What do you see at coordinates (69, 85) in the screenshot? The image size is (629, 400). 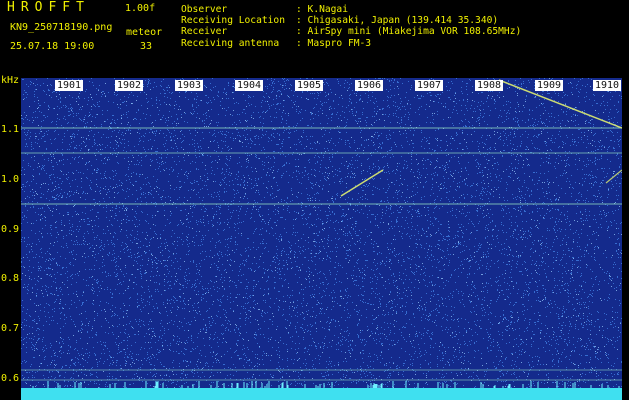 I see `x-tick-label: 1901` at bounding box center [69, 85].